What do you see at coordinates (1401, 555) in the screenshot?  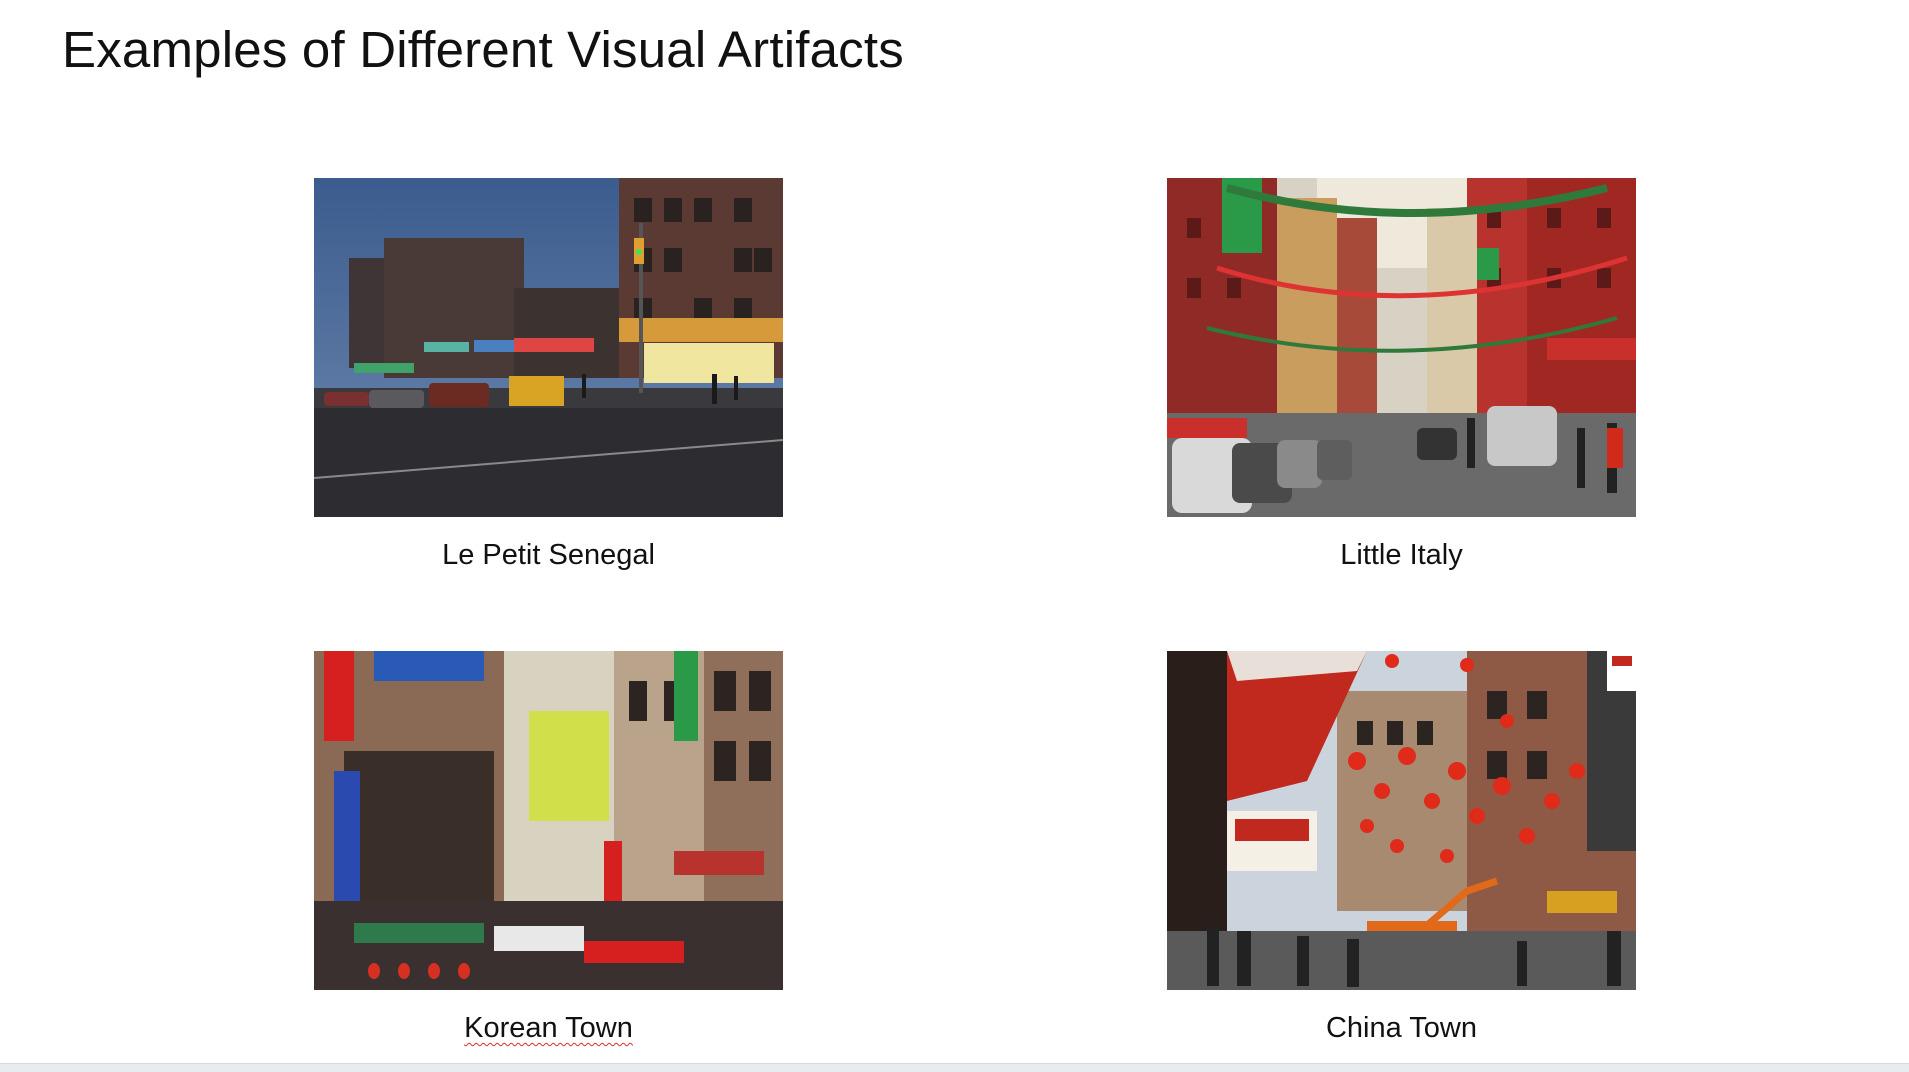 I see `little-italy-caption: Little Italy` at bounding box center [1401, 555].